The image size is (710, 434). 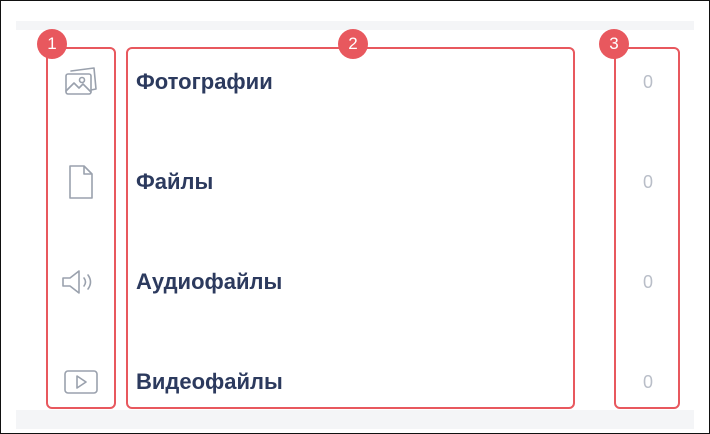 What do you see at coordinates (614, 44) in the screenshot?
I see `annotation-marker-3: 3` at bounding box center [614, 44].